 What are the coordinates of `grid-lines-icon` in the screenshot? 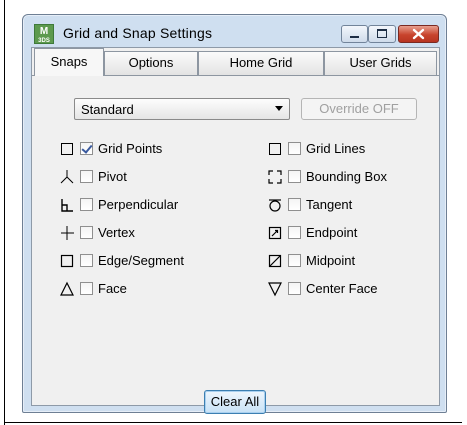 It's located at (275, 149).